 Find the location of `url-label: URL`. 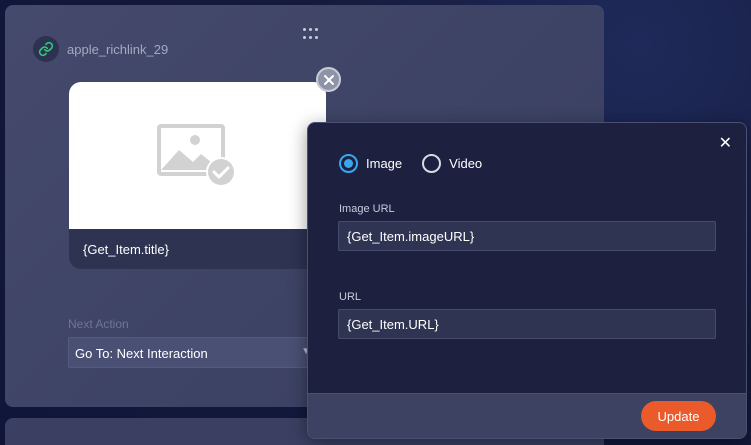

url-label: URL is located at coordinates (350, 297).